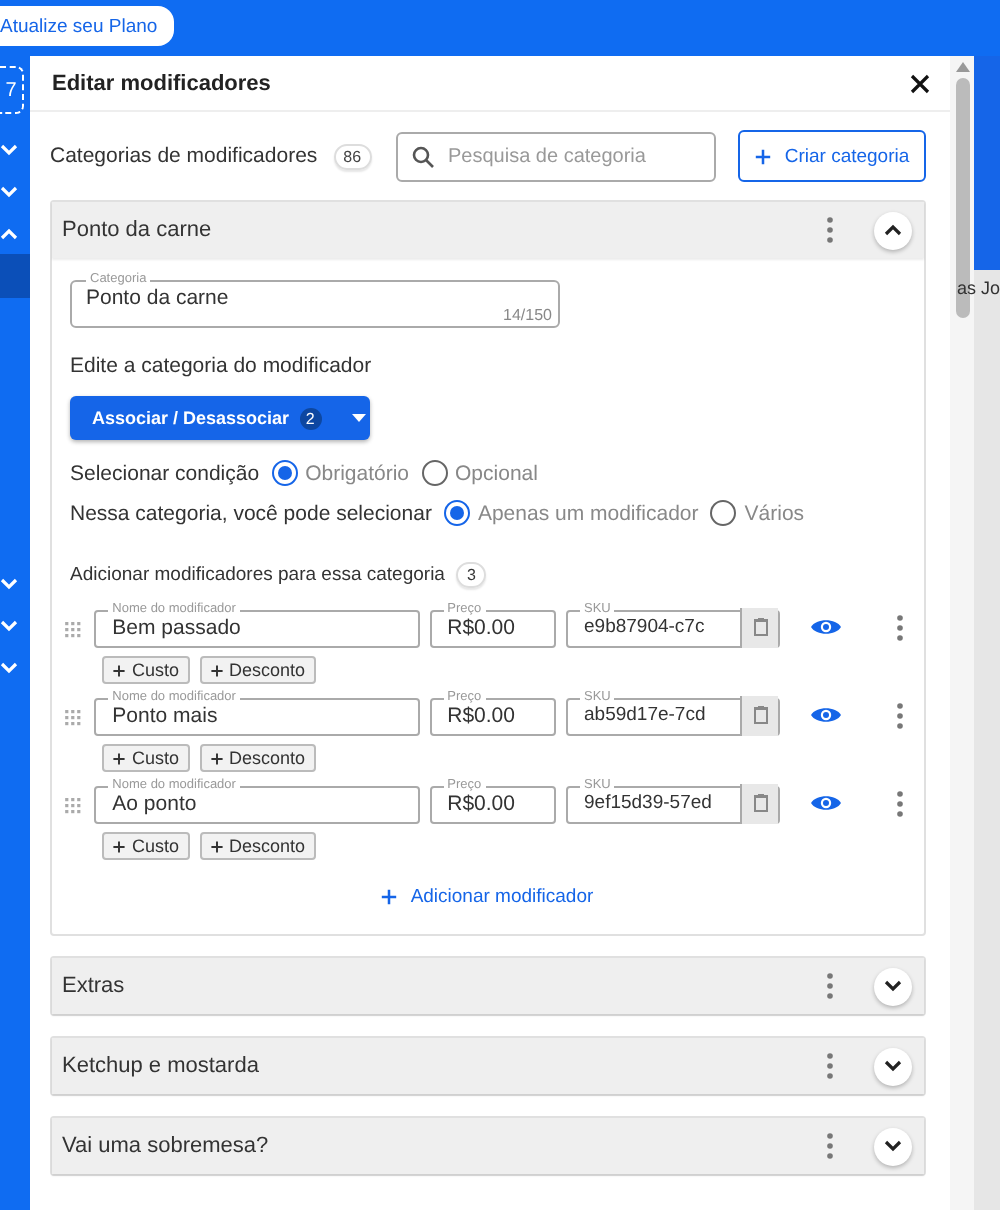  I want to click on dialog-title: Editar modificadores, so click(161, 83).